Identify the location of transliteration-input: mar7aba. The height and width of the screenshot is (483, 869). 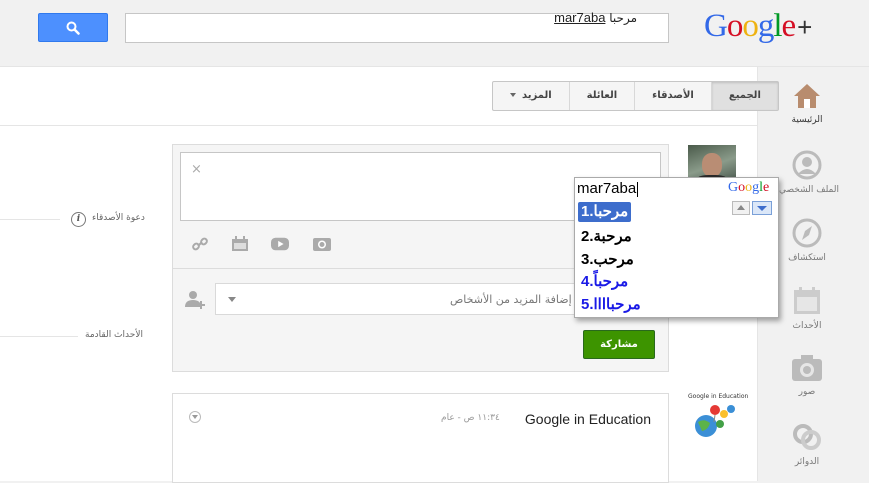
(608, 188).